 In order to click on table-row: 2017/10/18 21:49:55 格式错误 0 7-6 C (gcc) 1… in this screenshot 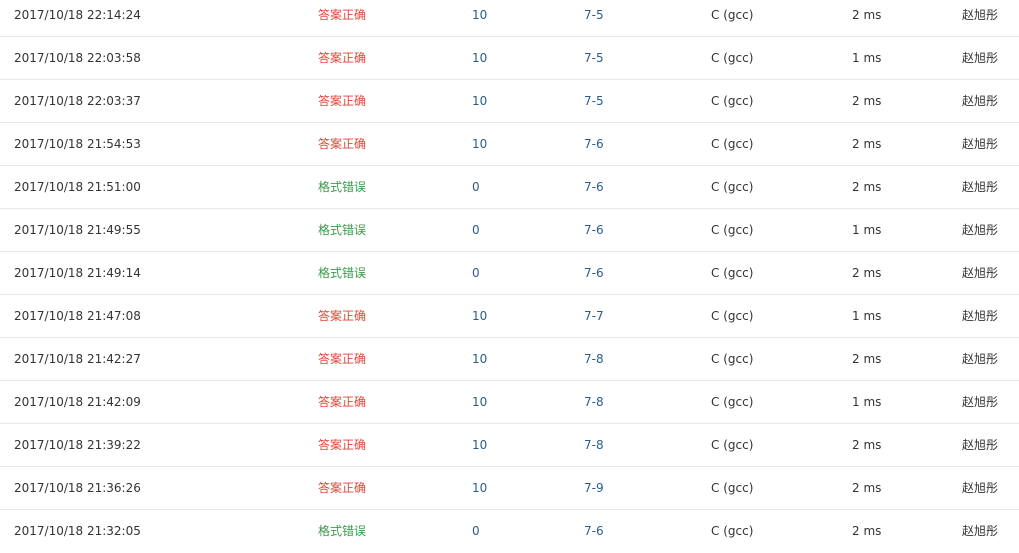, I will do `click(509, 230)`.